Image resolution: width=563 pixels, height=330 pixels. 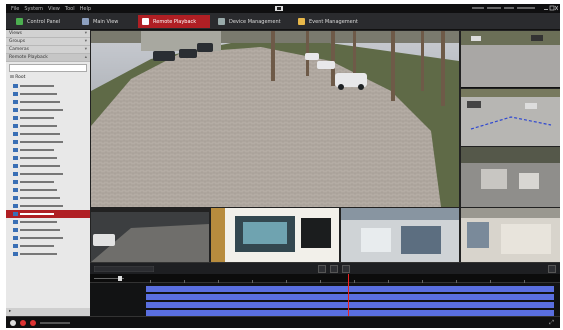 I want to click on user-icon, so click(x=13, y=322).